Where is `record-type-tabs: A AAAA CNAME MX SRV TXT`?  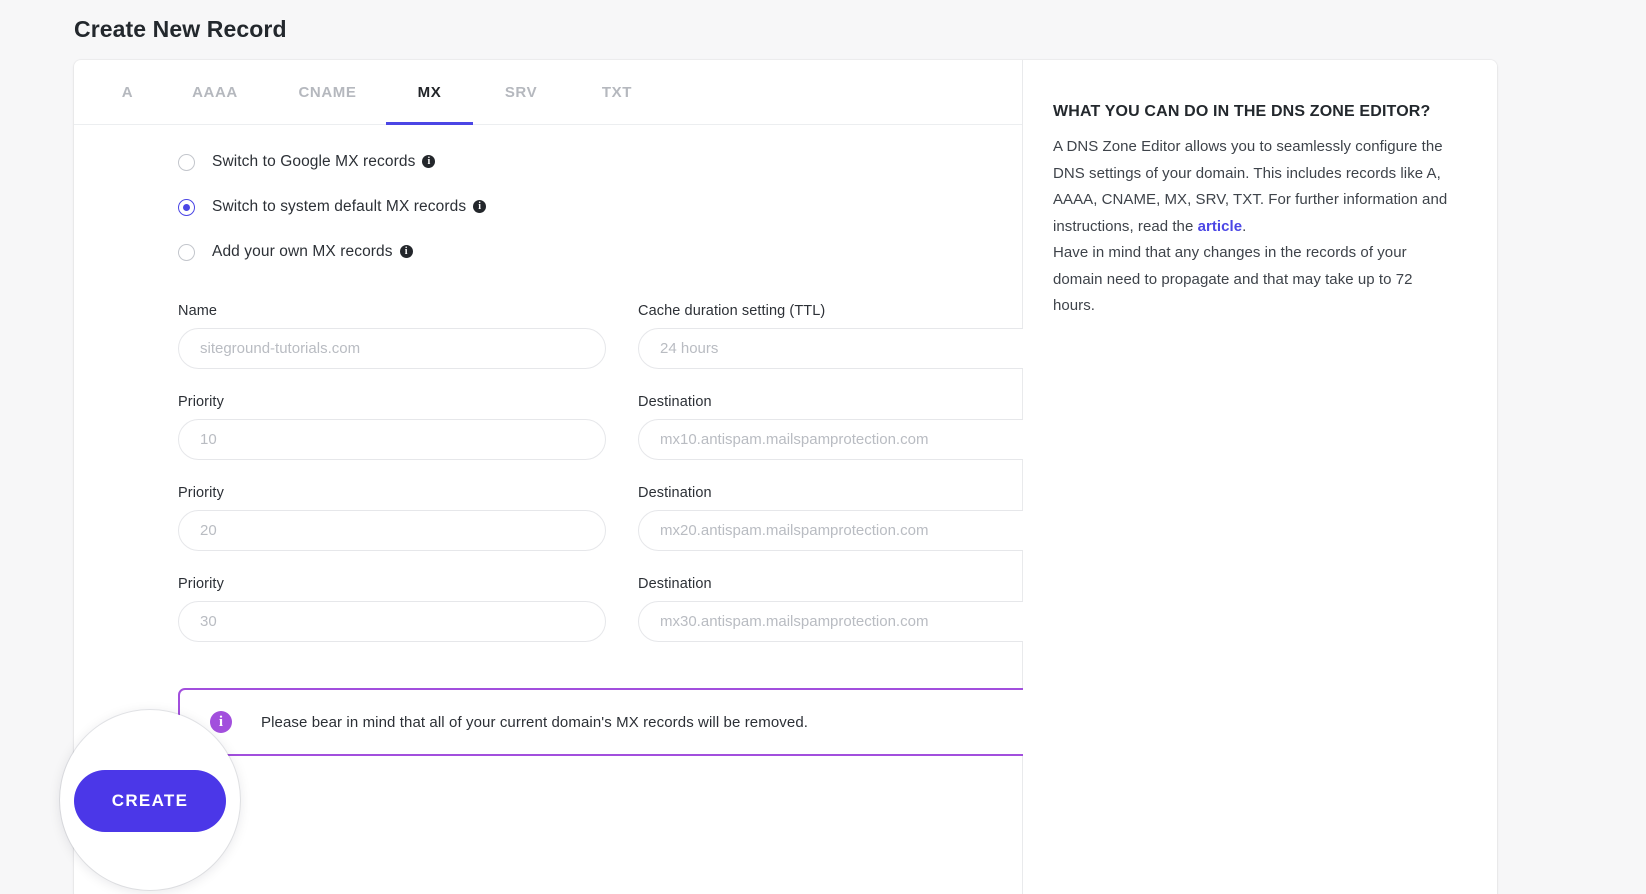 record-type-tabs: A AAAA CNAME MX SRV TXT is located at coordinates (548, 92).